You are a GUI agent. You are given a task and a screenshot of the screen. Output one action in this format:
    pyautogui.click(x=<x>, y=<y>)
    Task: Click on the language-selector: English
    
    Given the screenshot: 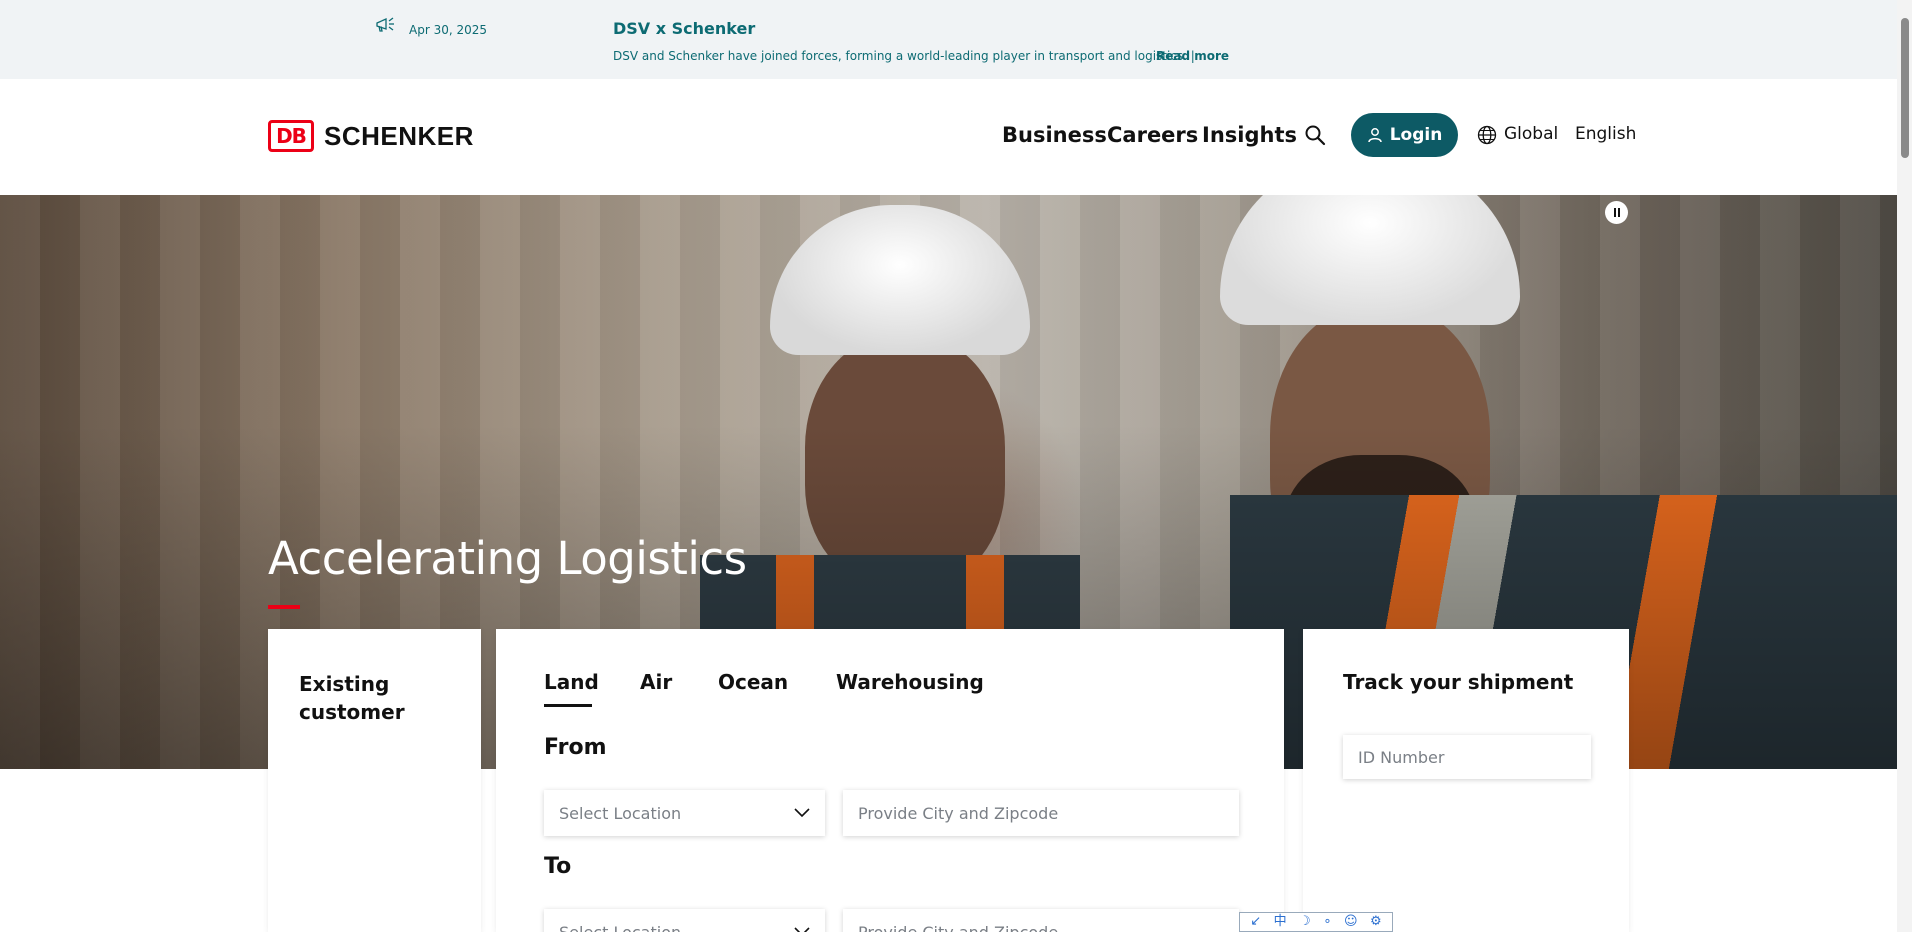 What is the action you would take?
    pyautogui.click(x=1605, y=134)
    